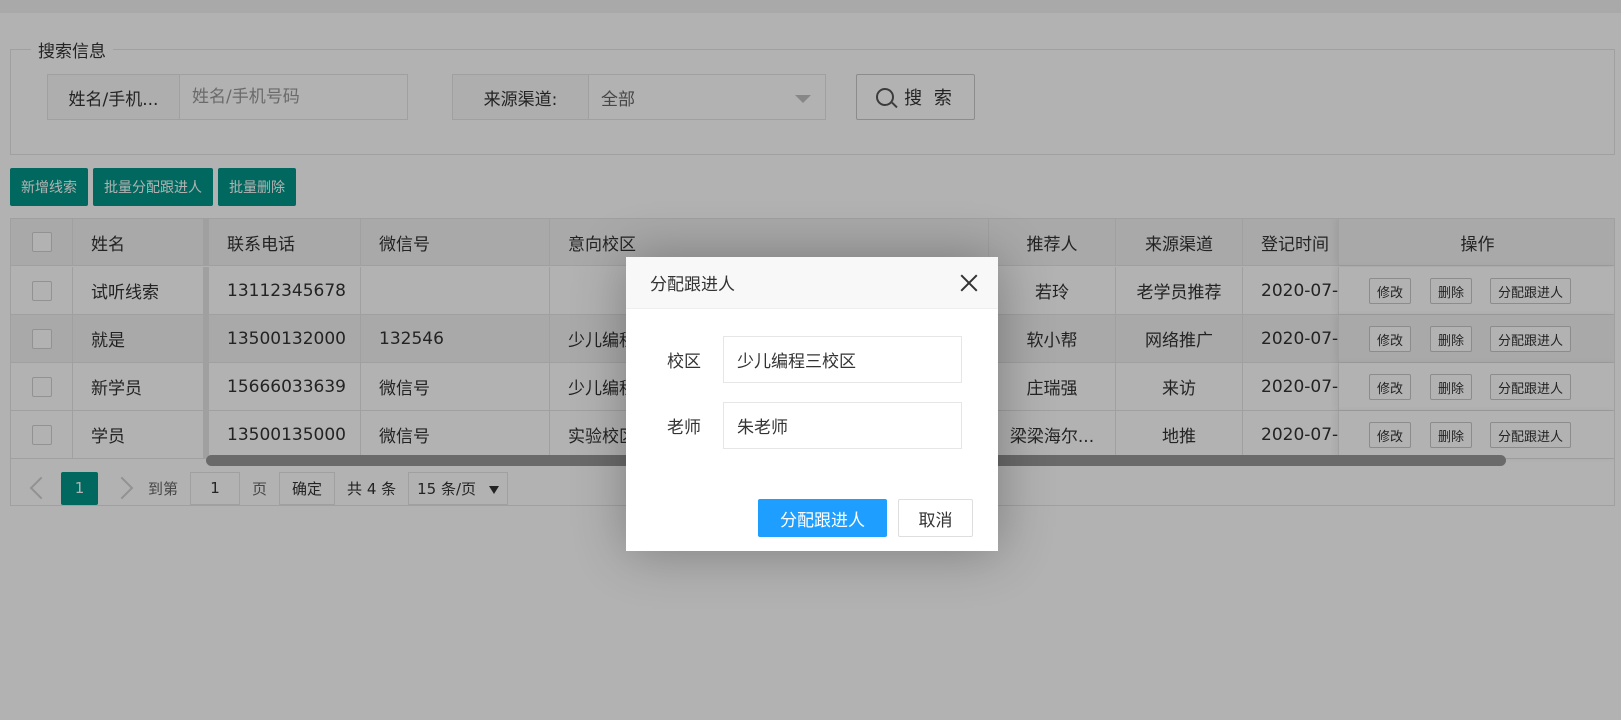  What do you see at coordinates (842, 359) in the screenshot?
I see `campus-field: 少儿编程三校区` at bounding box center [842, 359].